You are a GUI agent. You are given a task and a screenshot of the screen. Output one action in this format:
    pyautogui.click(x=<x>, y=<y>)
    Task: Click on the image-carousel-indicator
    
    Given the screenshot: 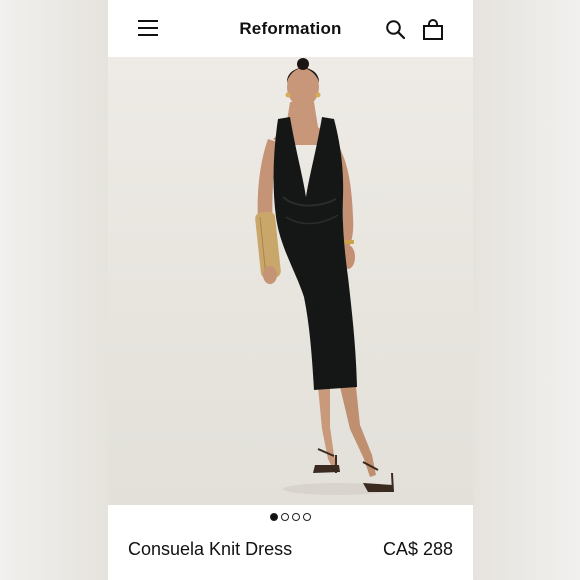 What is the action you would take?
    pyautogui.click(x=290, y=517)
    